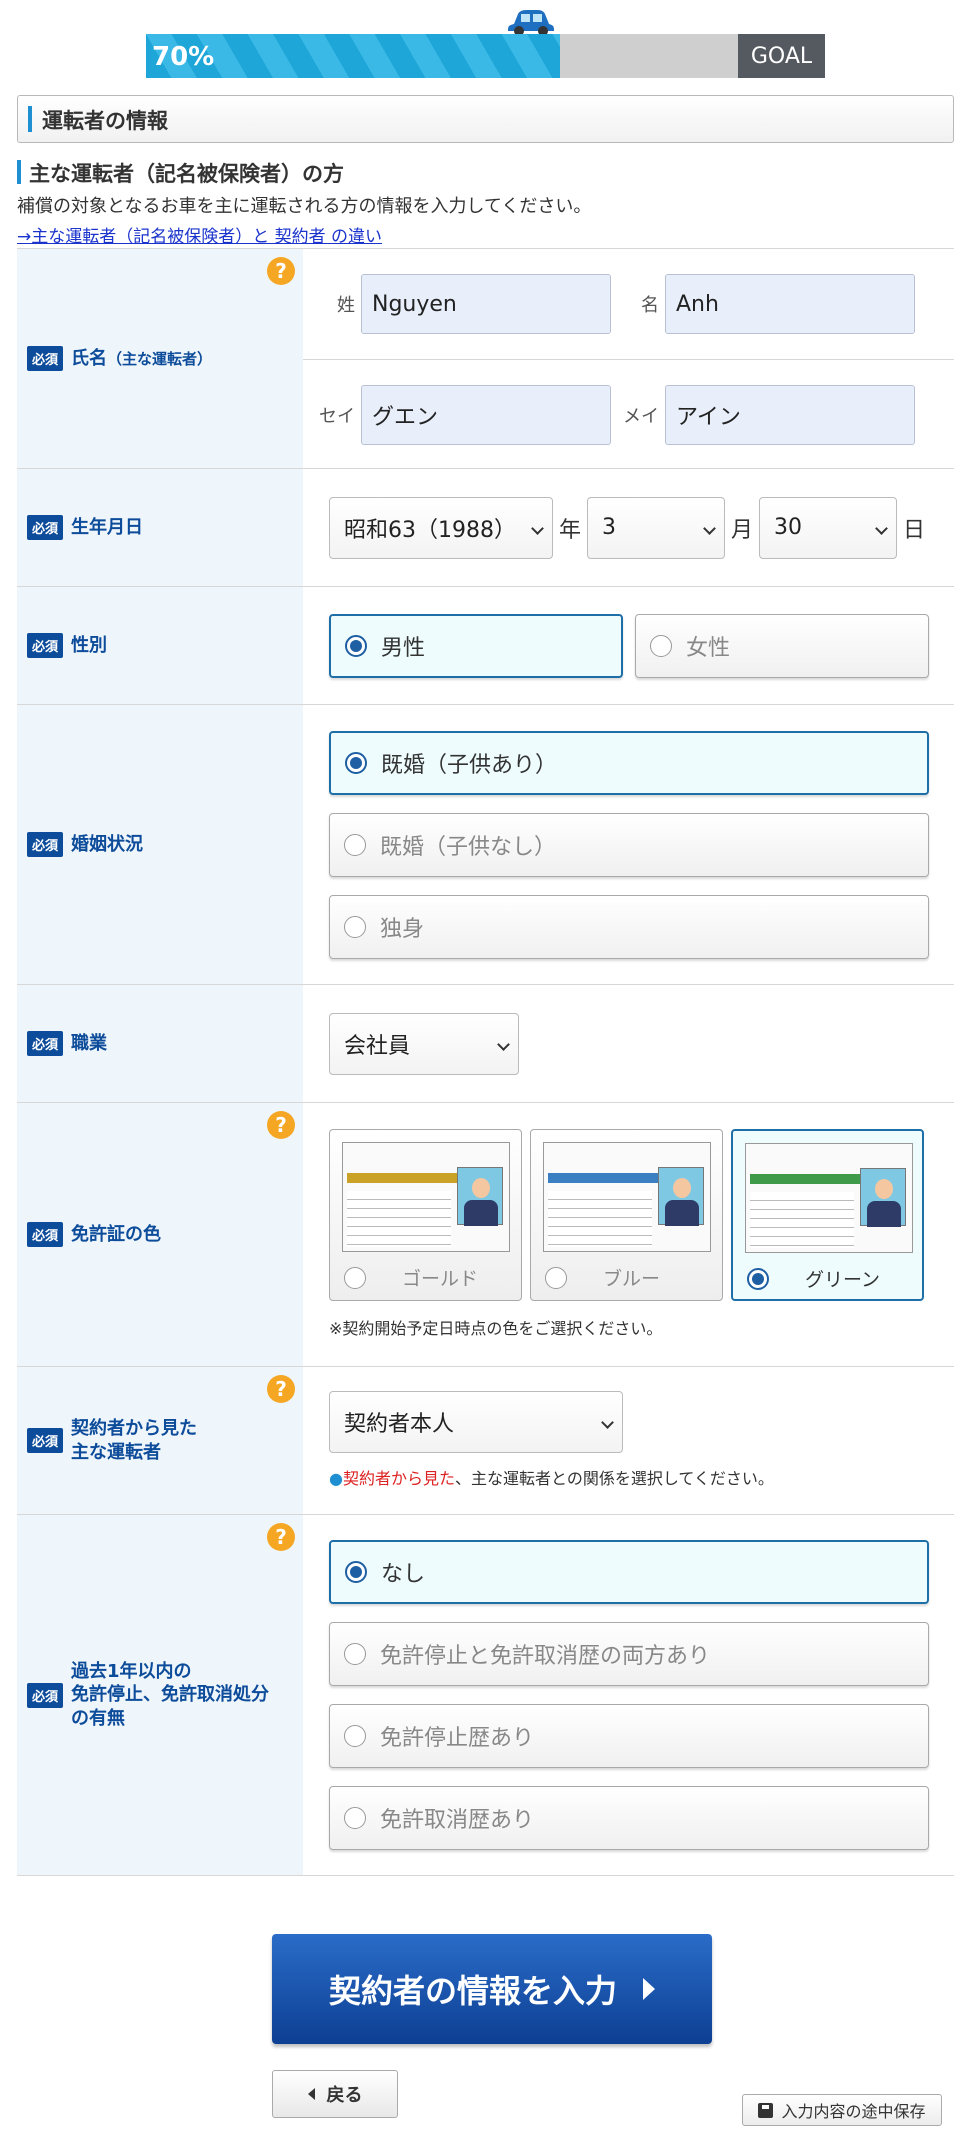  What do you see at coordinates (485, 119) in the screenshot?
I see `section-header: 運転者の情報` at bounding box center [485, 119].